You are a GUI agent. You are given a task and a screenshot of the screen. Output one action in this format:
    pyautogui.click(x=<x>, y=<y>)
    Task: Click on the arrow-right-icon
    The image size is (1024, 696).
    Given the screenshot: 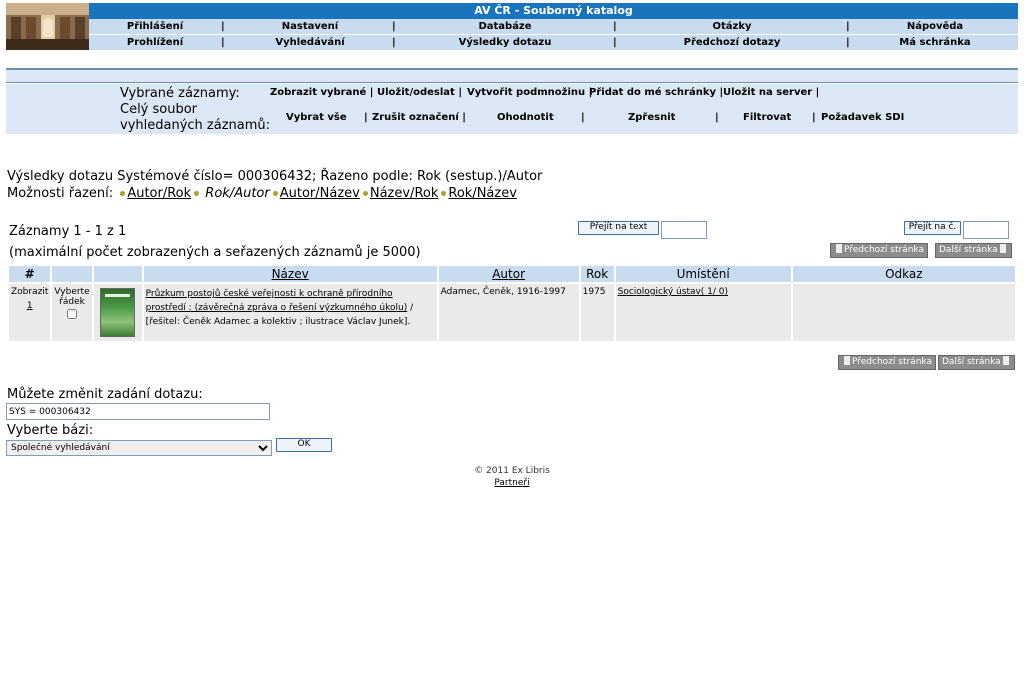 What is the action you would take?
    pyautogui.click(x=1002, y=248)
    